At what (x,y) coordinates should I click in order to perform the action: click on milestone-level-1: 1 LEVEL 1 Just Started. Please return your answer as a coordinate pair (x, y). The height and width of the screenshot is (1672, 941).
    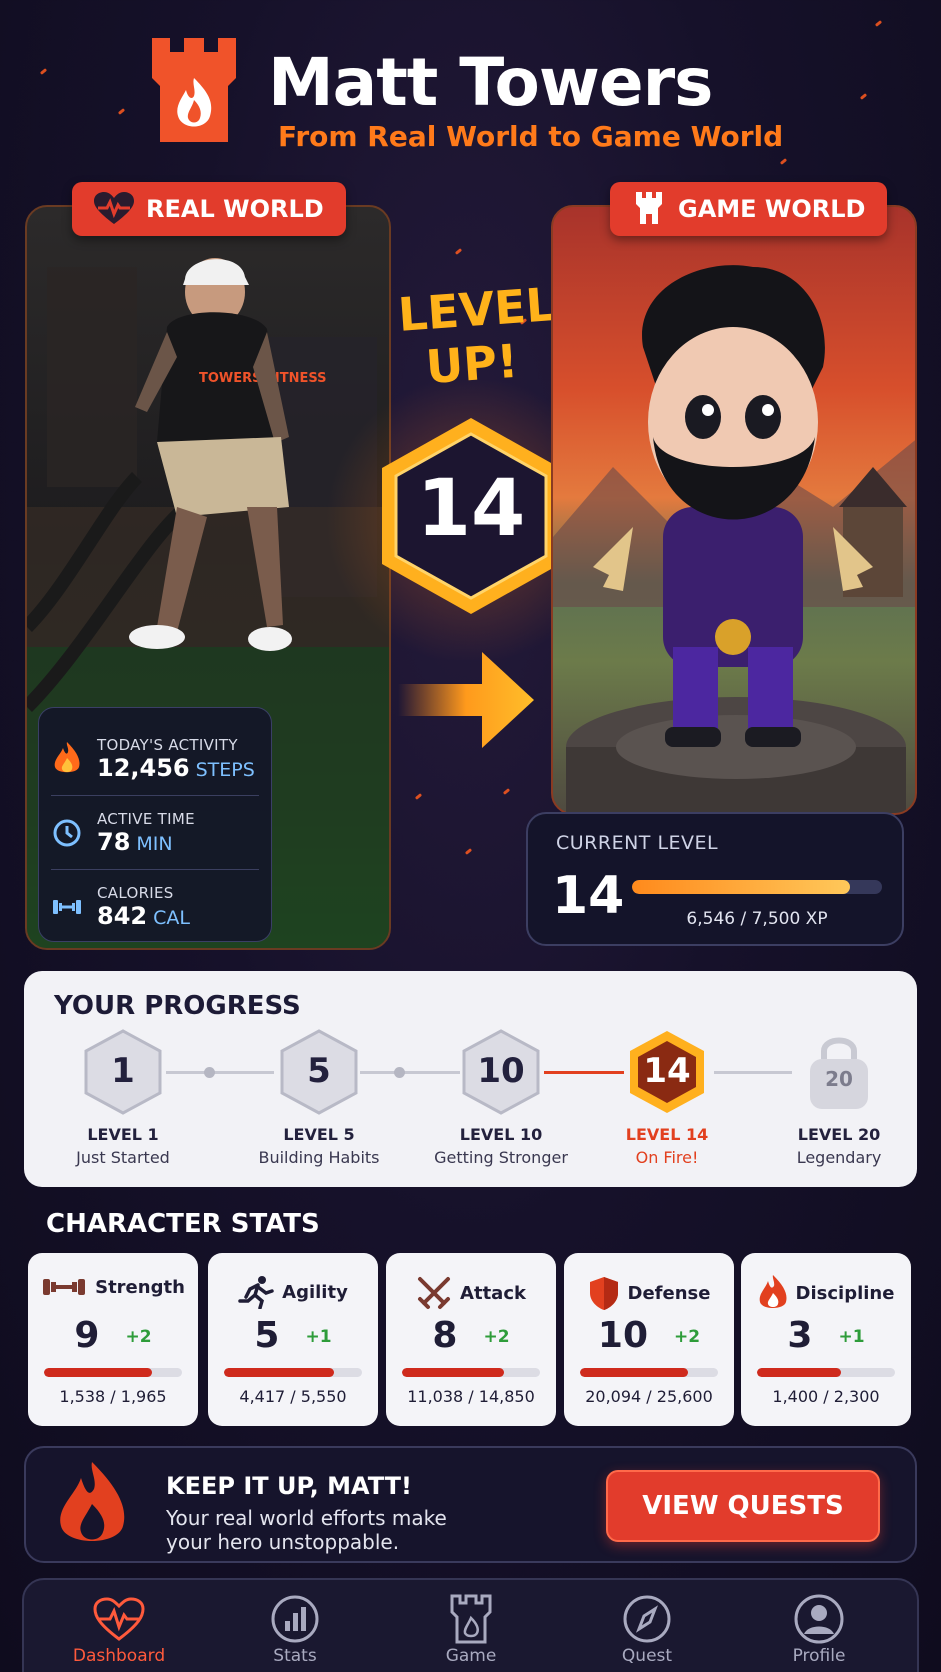
    Looking at the image, I should click on (123, 1098).